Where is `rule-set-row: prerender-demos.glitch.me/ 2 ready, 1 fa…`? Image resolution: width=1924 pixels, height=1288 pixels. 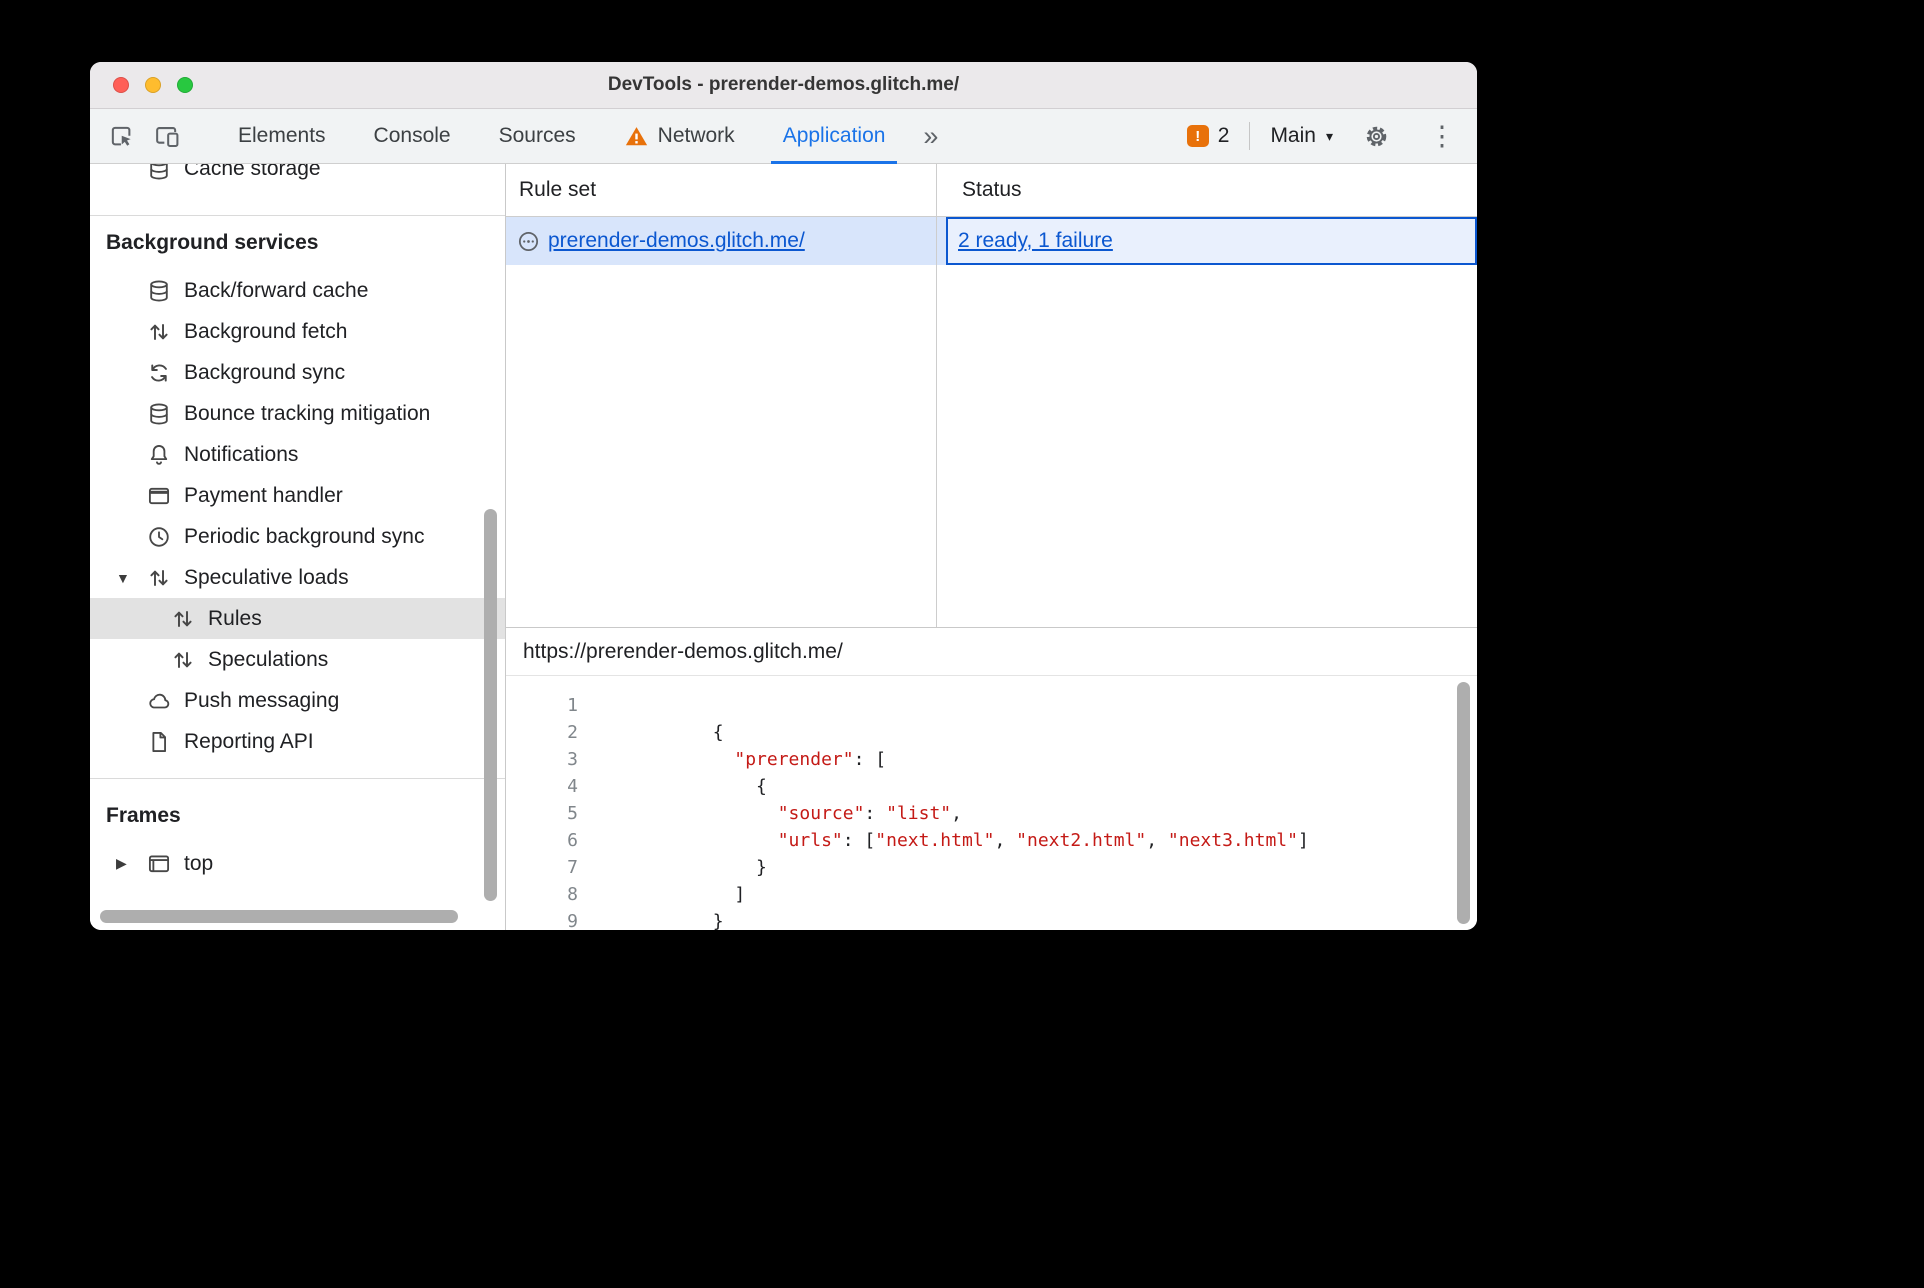 rule-set-row: prerender-demos.glitch.me/ 2 ready, 1 fa… is located at coordinates (991, 241).